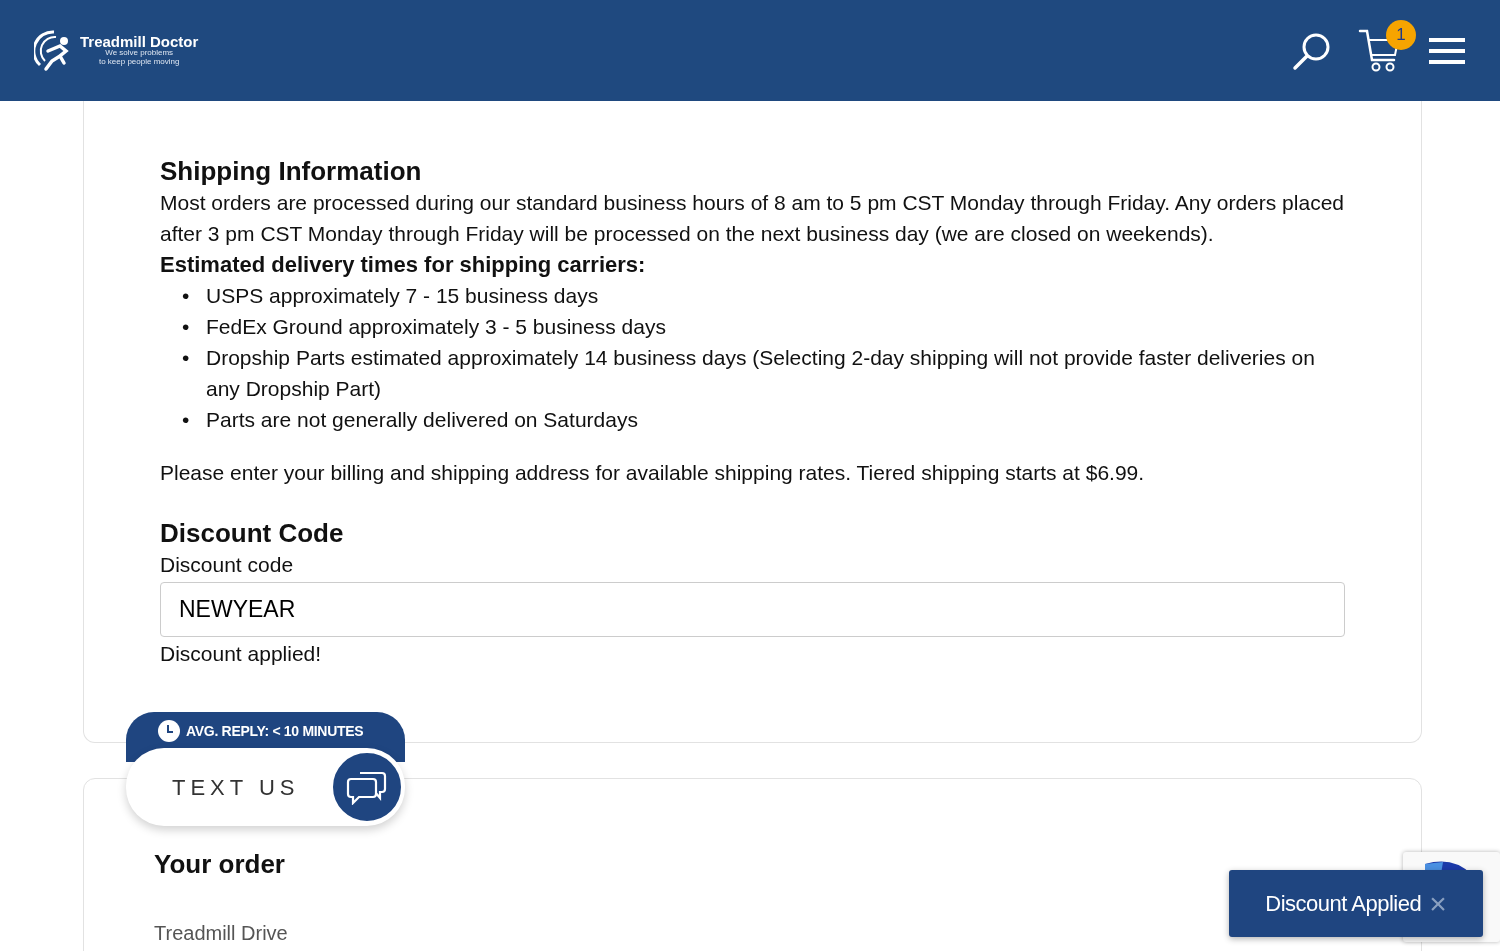 The height and width of the screenshot is (951, 1500). Describe the element at coordinates (402, 296) in the screenshot. I see `list-item: USPS approximately 7 - 15 business days` at that location.